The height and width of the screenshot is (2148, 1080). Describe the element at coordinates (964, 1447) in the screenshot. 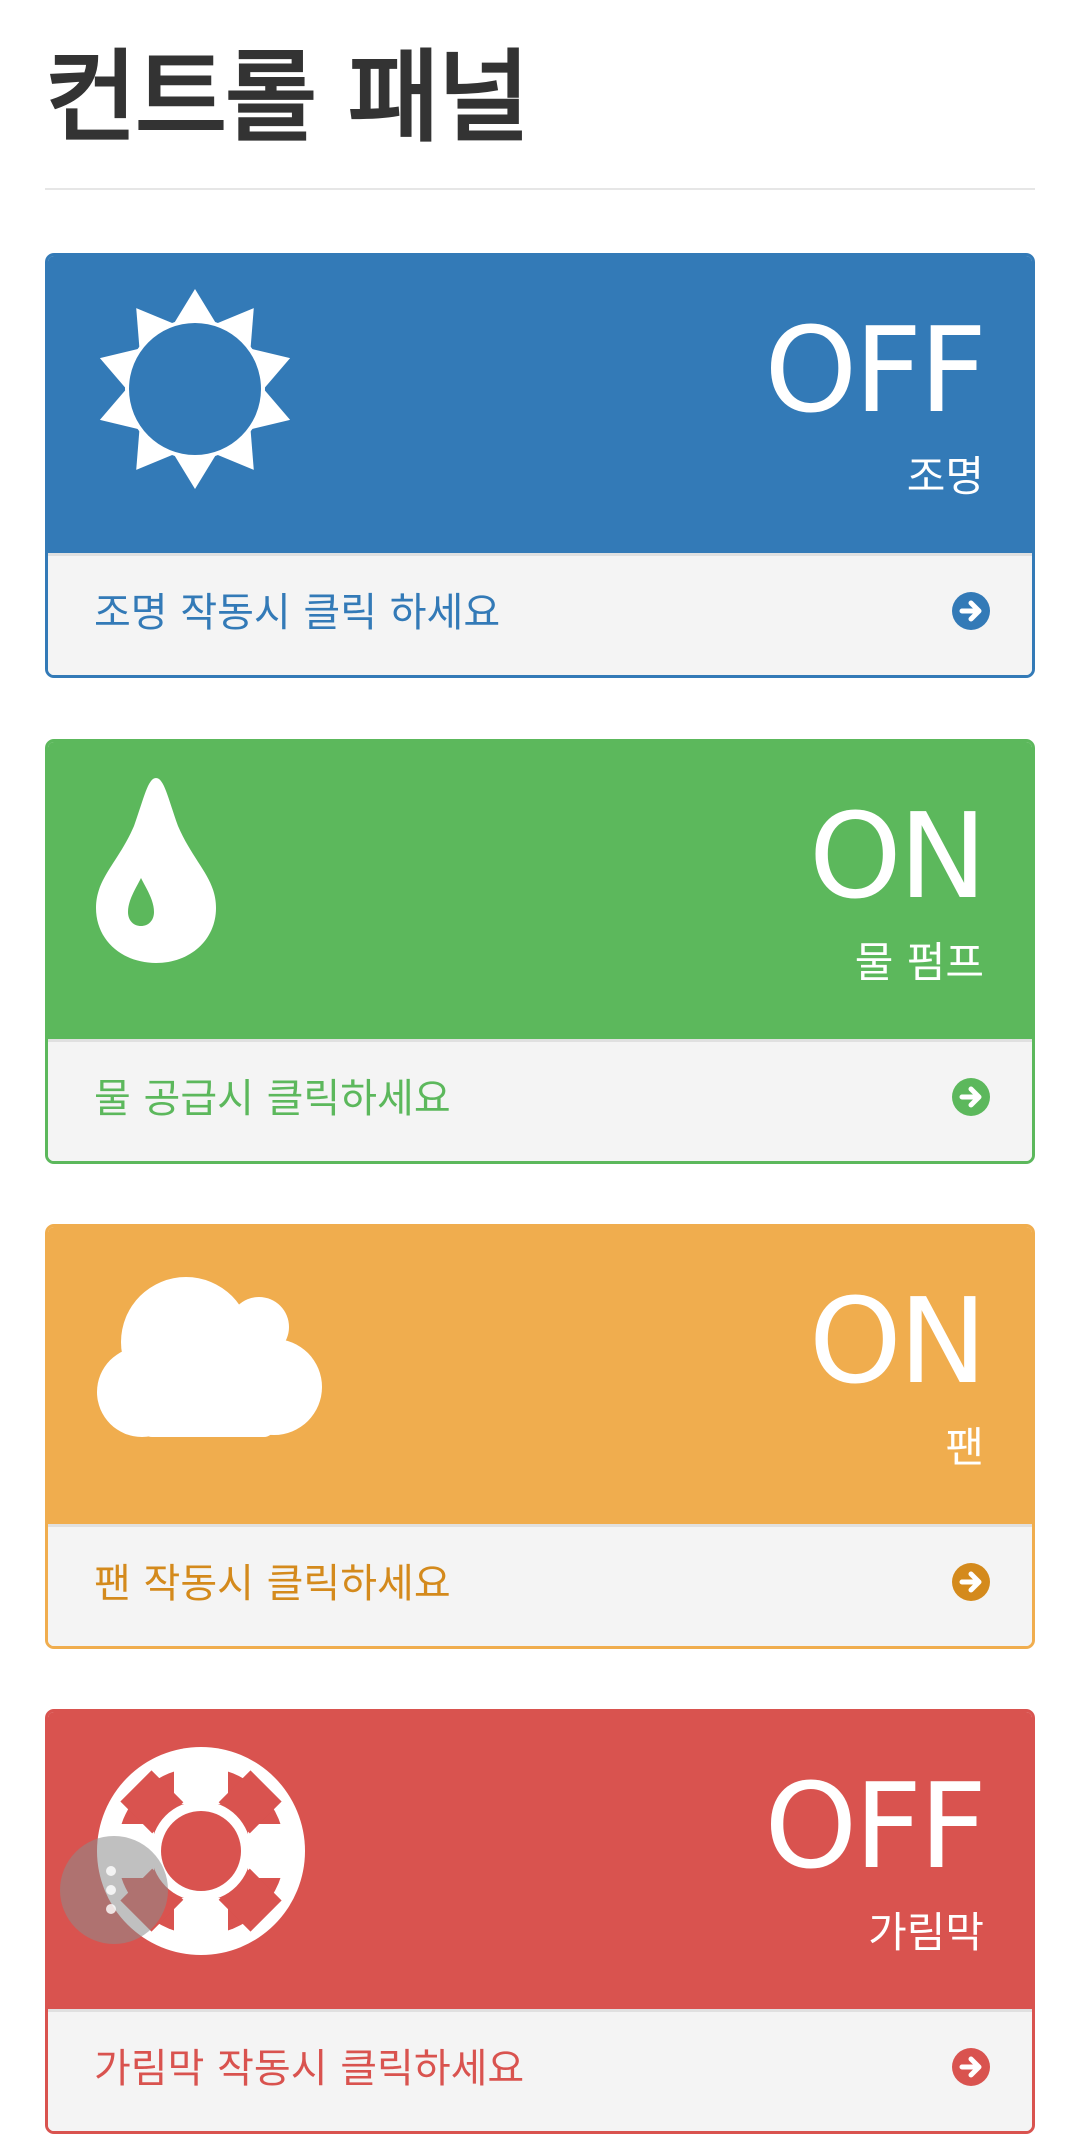

I see `panel-fan-label: 팬` at that location.